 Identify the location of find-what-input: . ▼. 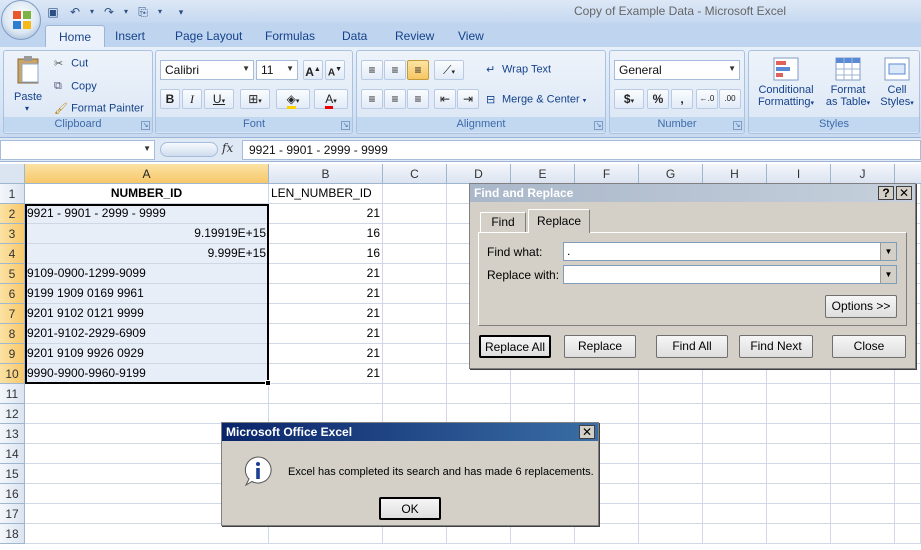
(730, 251).